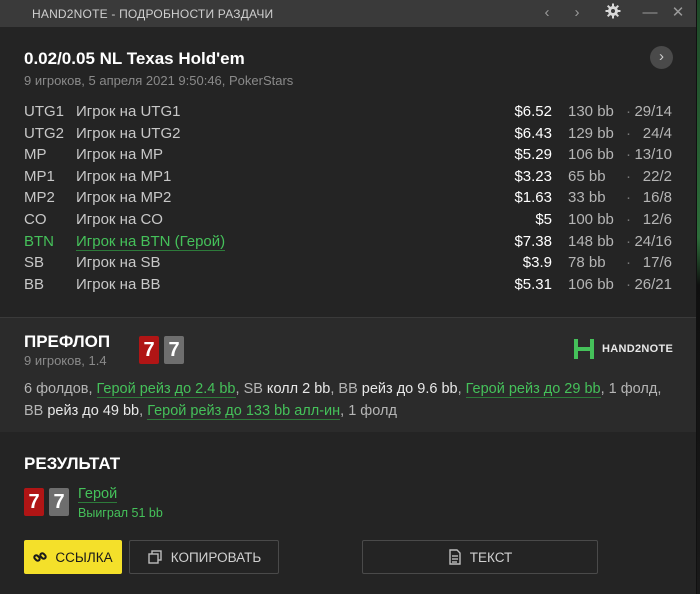 This screenshot has width=700, height=594. I want to click on result-card-1: 7, so click(34, 502).